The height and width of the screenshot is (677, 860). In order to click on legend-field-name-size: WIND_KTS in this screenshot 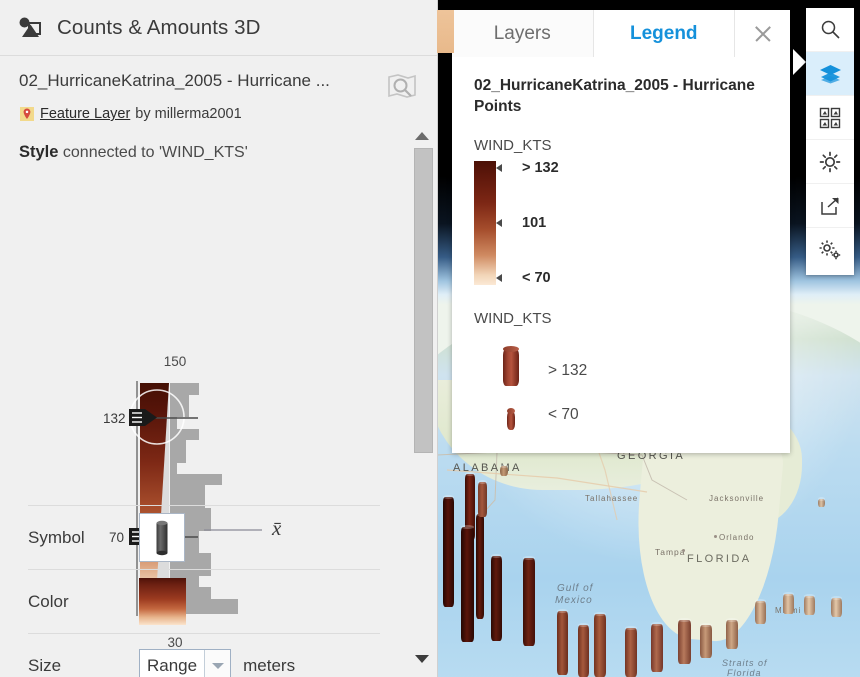, I will do `click(513, 318)`.